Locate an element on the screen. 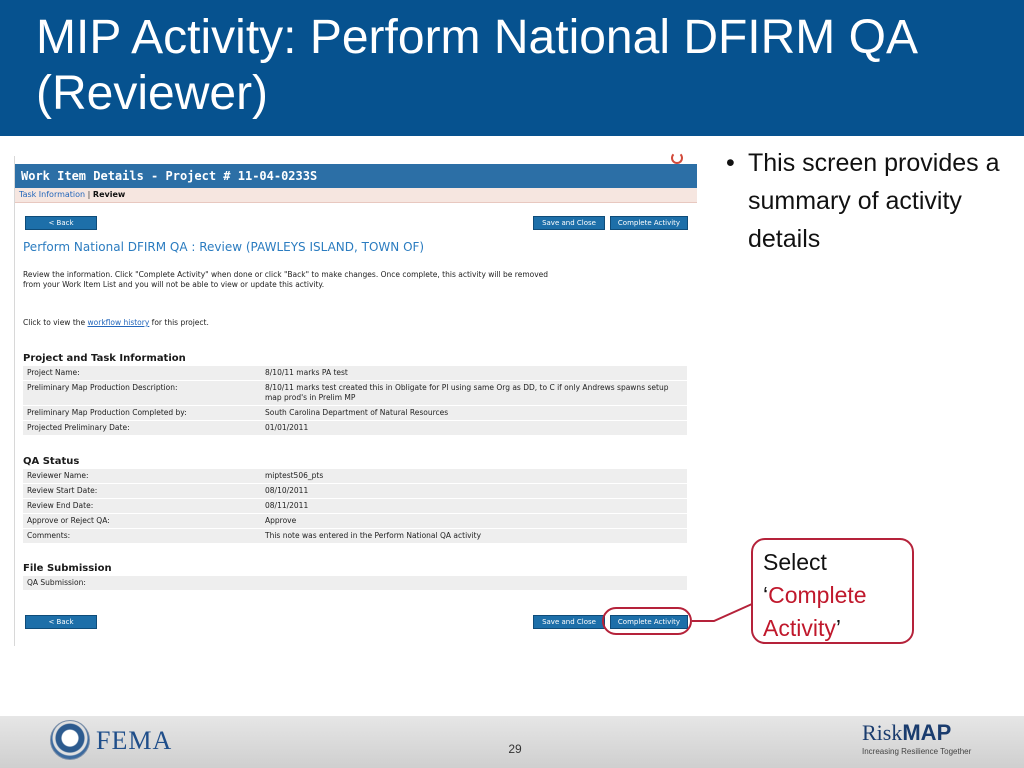 The width and height of the screenshot is (1024, 768). riskmap-logo: RiskMAP is located at coordinates (906, 733).